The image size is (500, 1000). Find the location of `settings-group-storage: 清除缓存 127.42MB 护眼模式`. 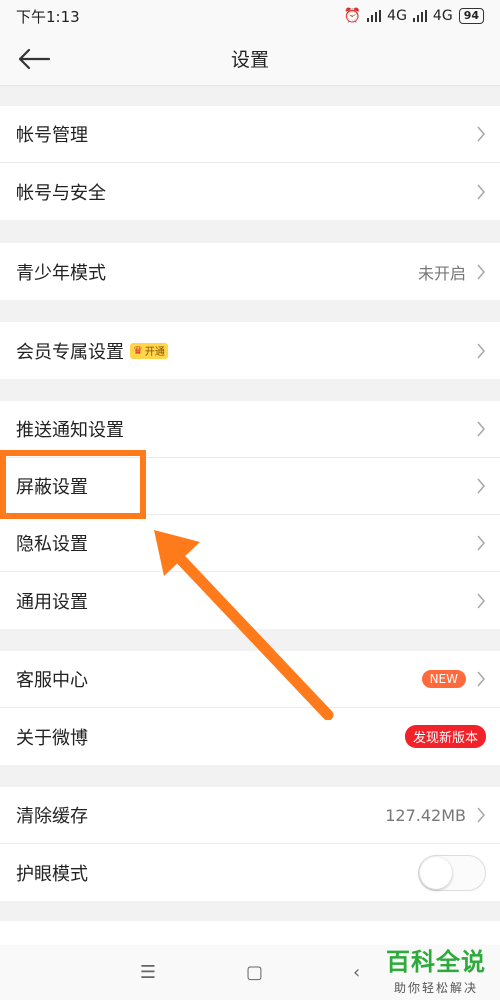

settings-group-storage: 清除缓存 127.42MB 护眼模式 is located at coordinates (250, 844).